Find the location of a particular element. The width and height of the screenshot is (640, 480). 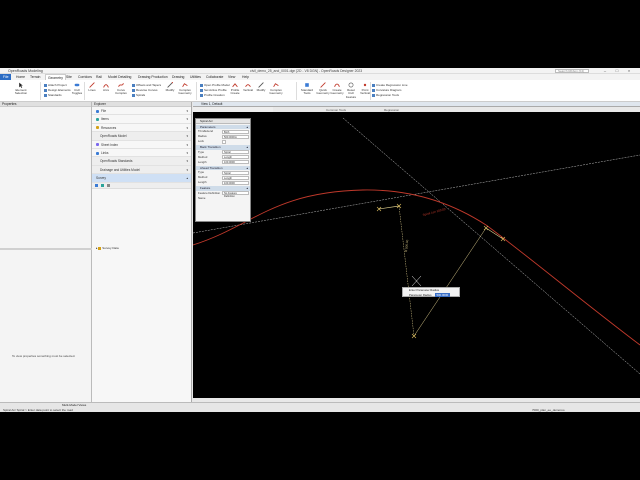

profile-creation-item: Profile Creation is located at coordinates (212, 95).